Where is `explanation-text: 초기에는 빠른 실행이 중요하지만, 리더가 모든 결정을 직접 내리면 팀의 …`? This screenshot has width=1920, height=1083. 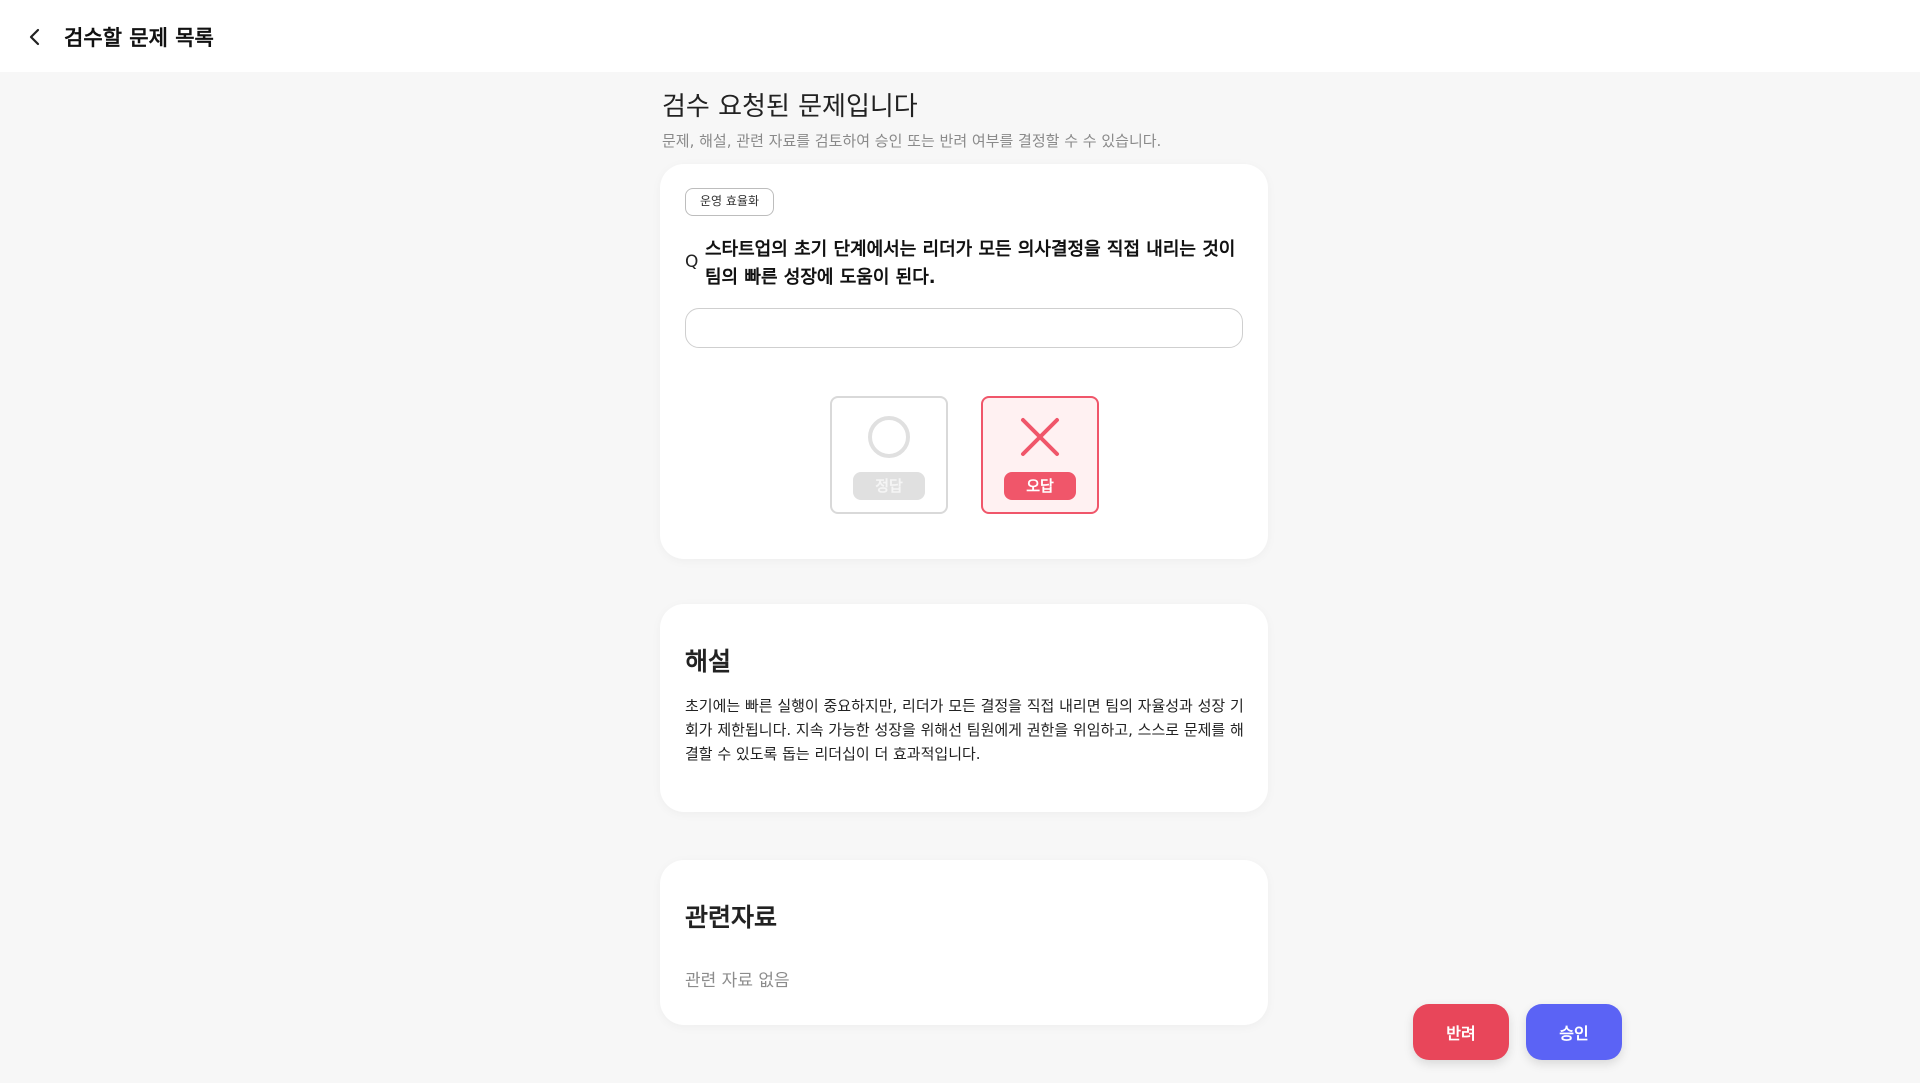
explanation-text: 초기에는 빠른 실행이 중요하지만, 리더가 모든 결정을 직접 내리면 팀의 … is located at coordinates (964, 730).